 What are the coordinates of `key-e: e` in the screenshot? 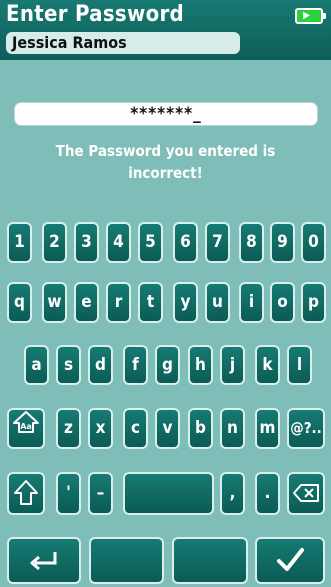 It's located at (86, 302).